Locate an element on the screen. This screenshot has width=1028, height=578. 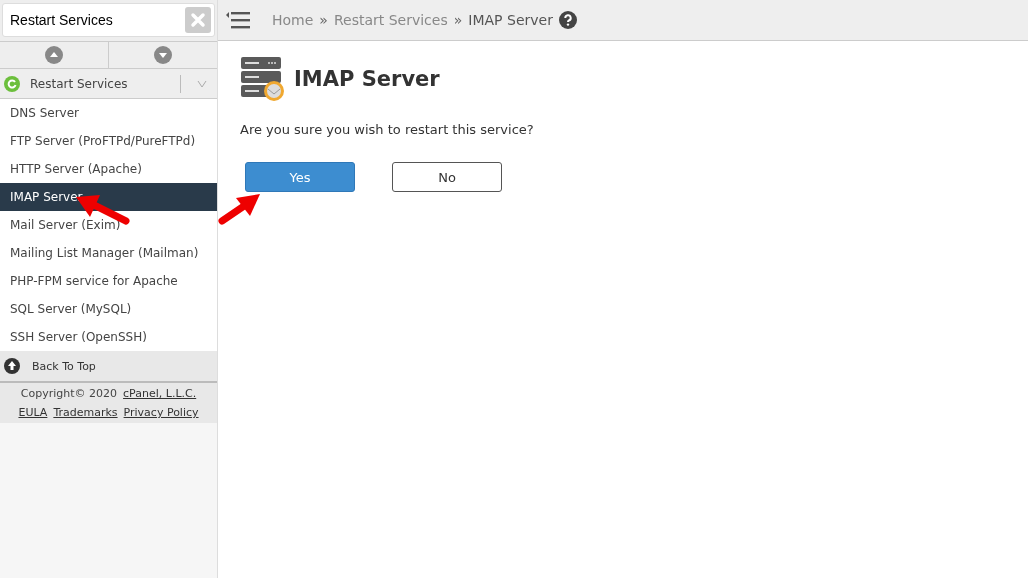
company-link: cPanel, L.L.C. is located at coordinates (160, 393).